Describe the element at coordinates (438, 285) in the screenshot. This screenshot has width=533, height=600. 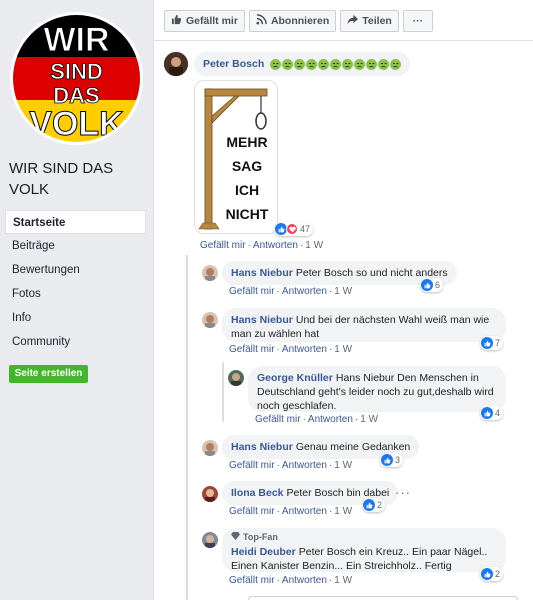
I see `reaction-count: 6` at that location.